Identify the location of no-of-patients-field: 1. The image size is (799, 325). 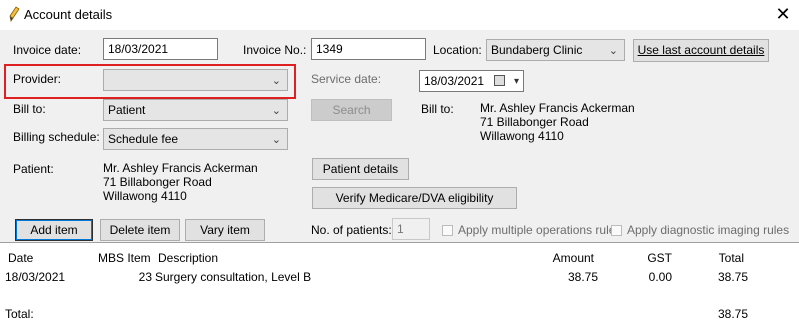
(411, 229).